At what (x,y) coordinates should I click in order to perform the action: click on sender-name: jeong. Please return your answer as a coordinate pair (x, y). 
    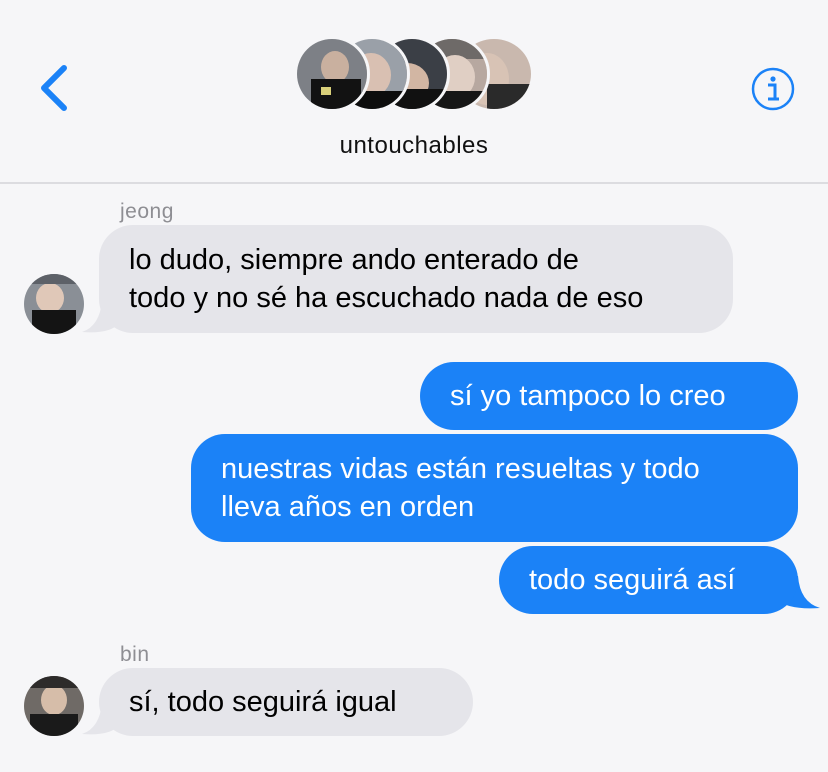
    Looking at the image, I should click on (147, 211).